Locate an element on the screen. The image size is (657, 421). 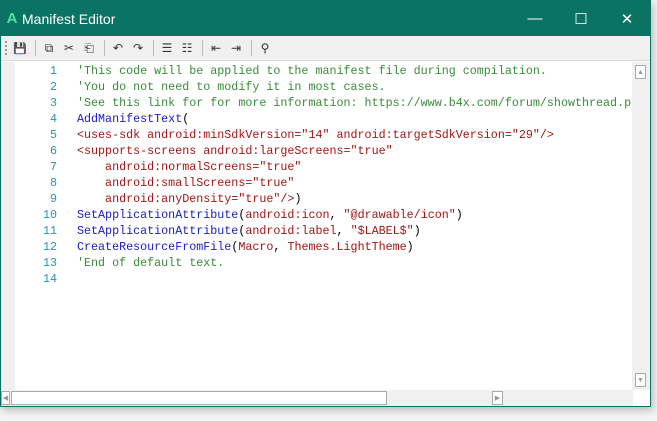
cut-icon: ✂ is located at coordinates (69, 48).